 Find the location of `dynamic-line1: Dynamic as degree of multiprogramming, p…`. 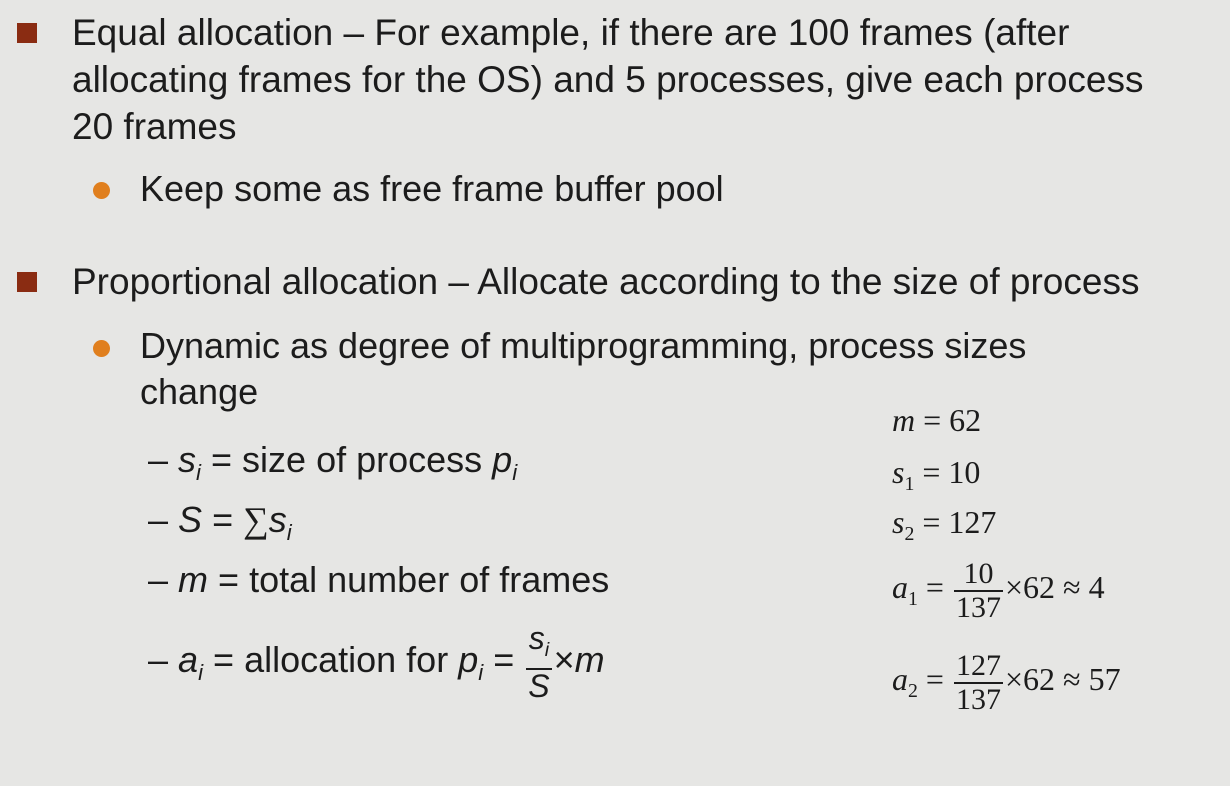

dynamic-line1: Dynamic as degree of multiprogramming, p… is located at coordinates (583, 345).